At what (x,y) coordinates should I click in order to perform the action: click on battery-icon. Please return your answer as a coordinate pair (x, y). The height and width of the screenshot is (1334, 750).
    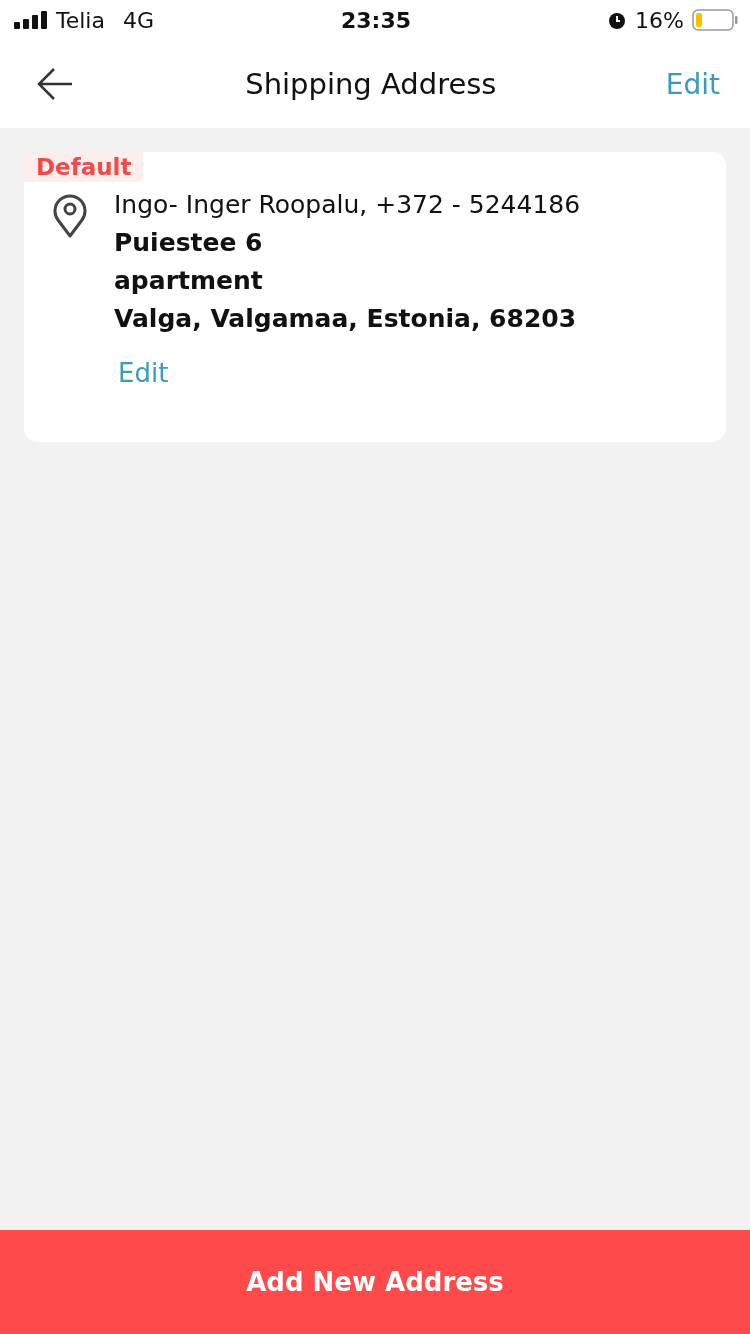
    Looking at the image, I should click on (715, 20).